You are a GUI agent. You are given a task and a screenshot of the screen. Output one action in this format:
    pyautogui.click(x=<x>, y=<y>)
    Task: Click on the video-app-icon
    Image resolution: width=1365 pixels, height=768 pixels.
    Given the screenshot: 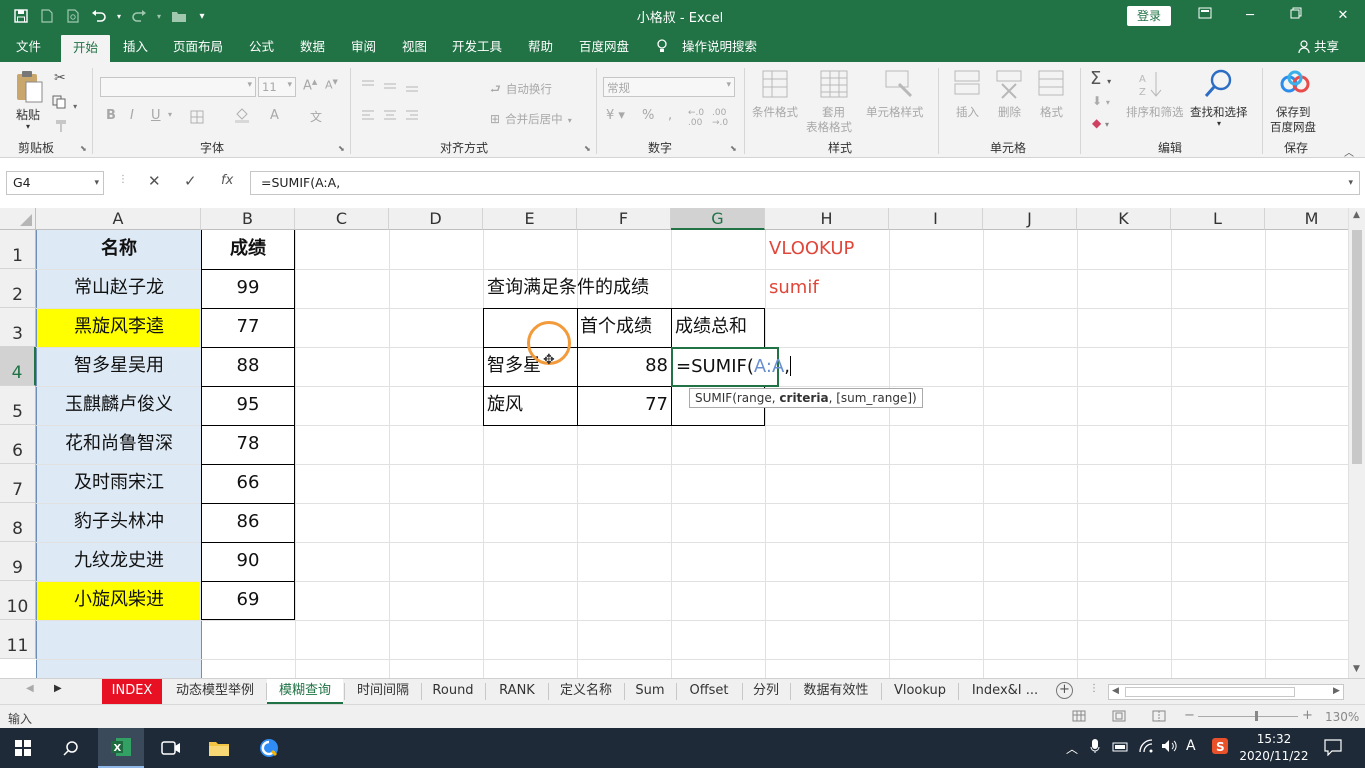 What is the action you would take?
    pyautogui.click(x=171, y=748)
    